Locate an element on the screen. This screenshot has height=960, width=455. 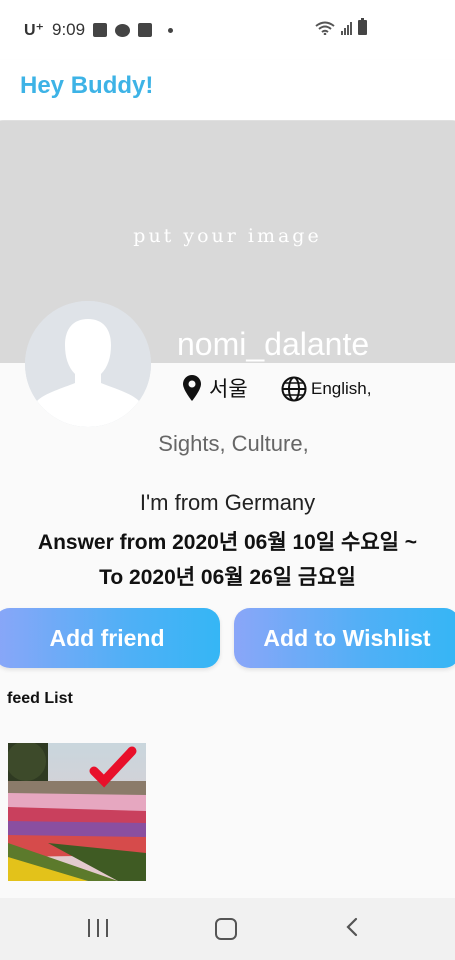
signal-icon is located at coordinates (346, 28).